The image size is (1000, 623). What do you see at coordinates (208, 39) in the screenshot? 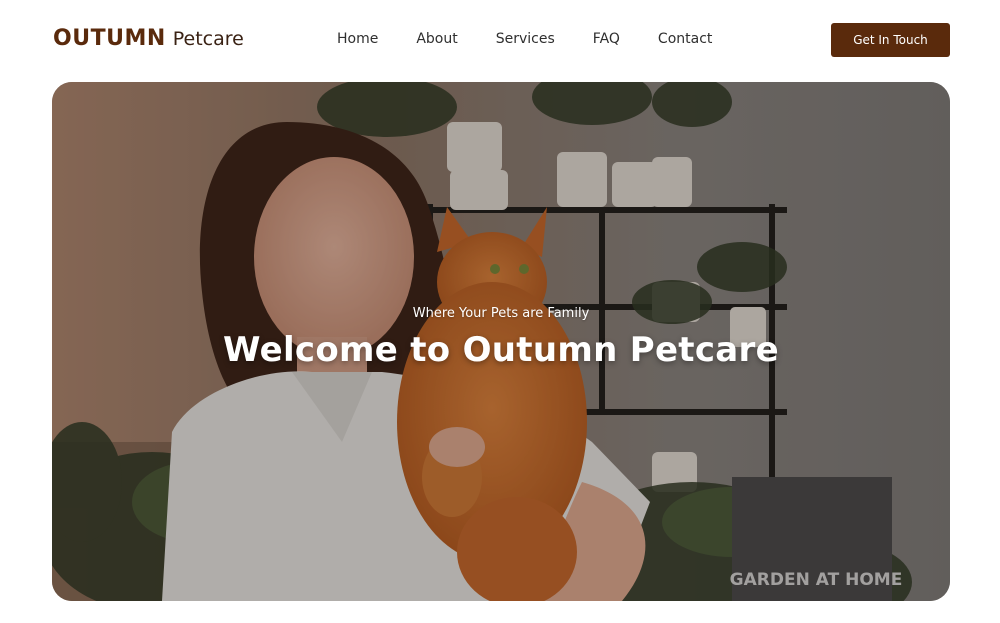
I see `brand-name-light: Petcare` at bounding box center [208, 39].